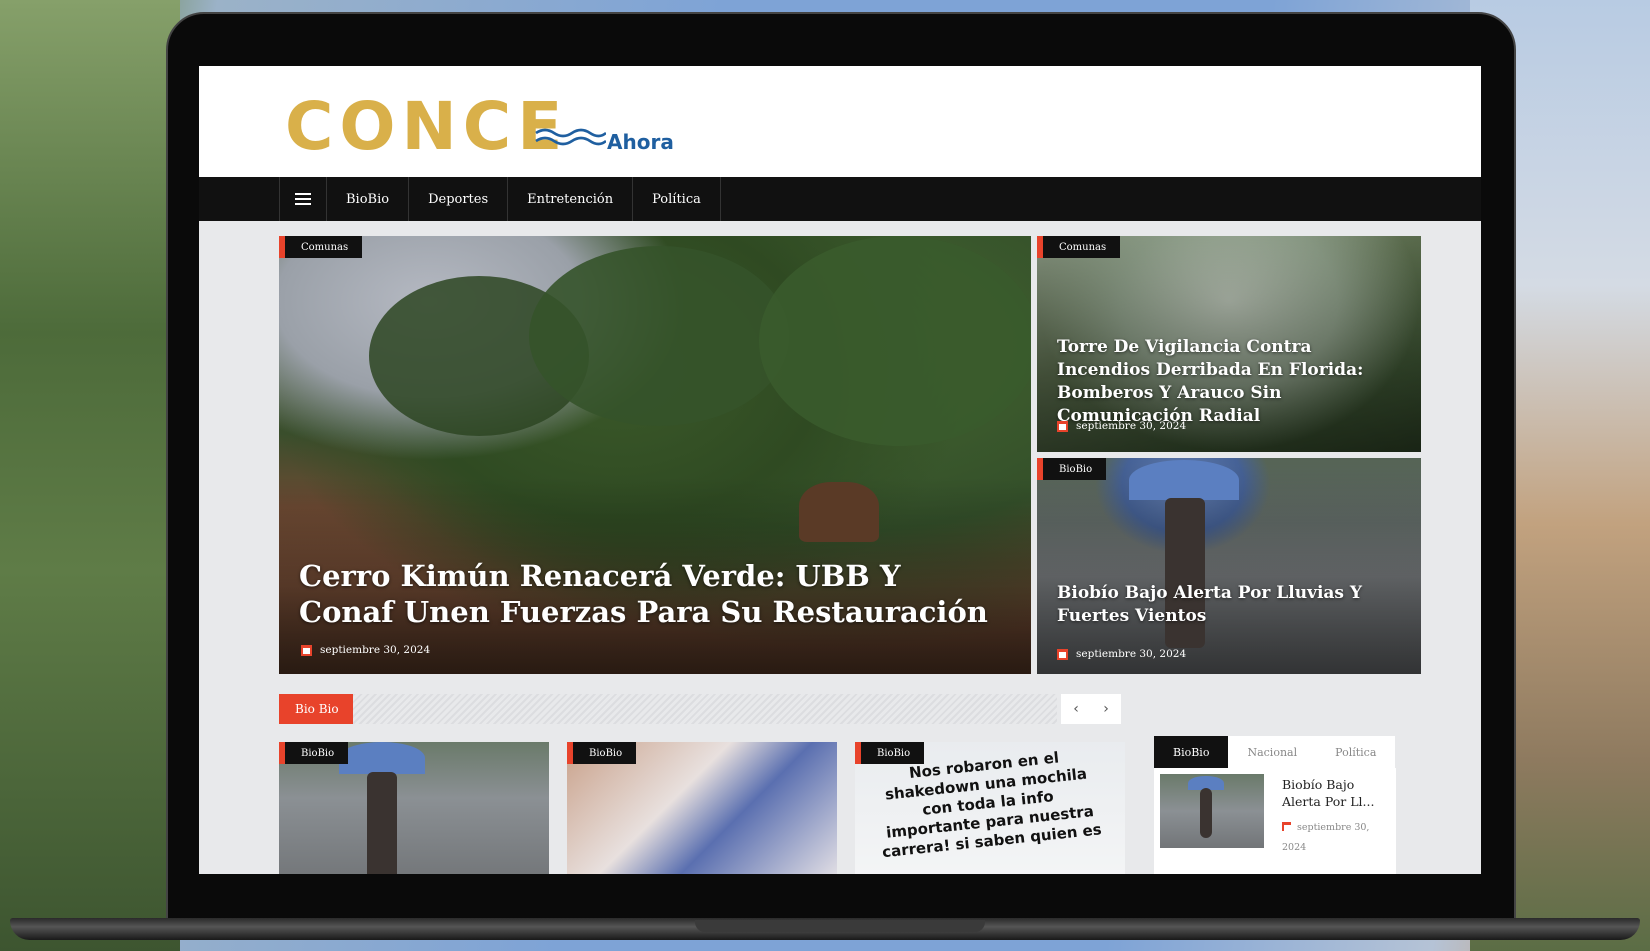 The image size is (1650, 951). What do you see at coordinates (426, 126) in the screenshot?
I see `site-logo: CONCE` at bounding box center [426, 126].